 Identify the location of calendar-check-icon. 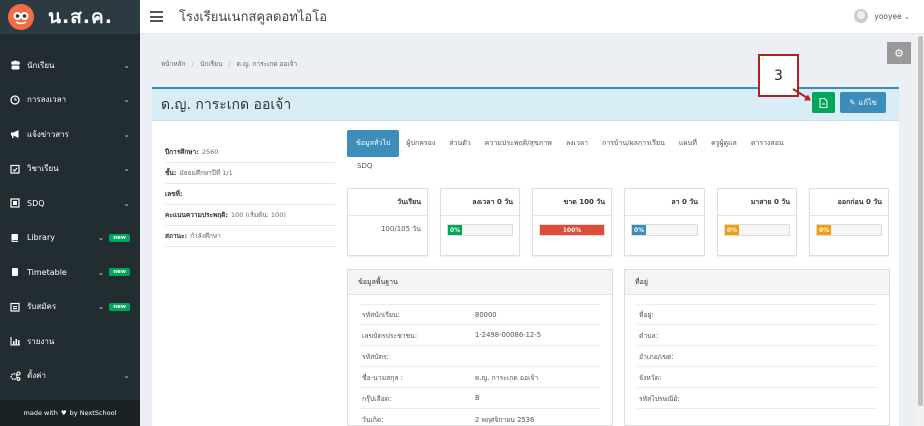
(15, 169).